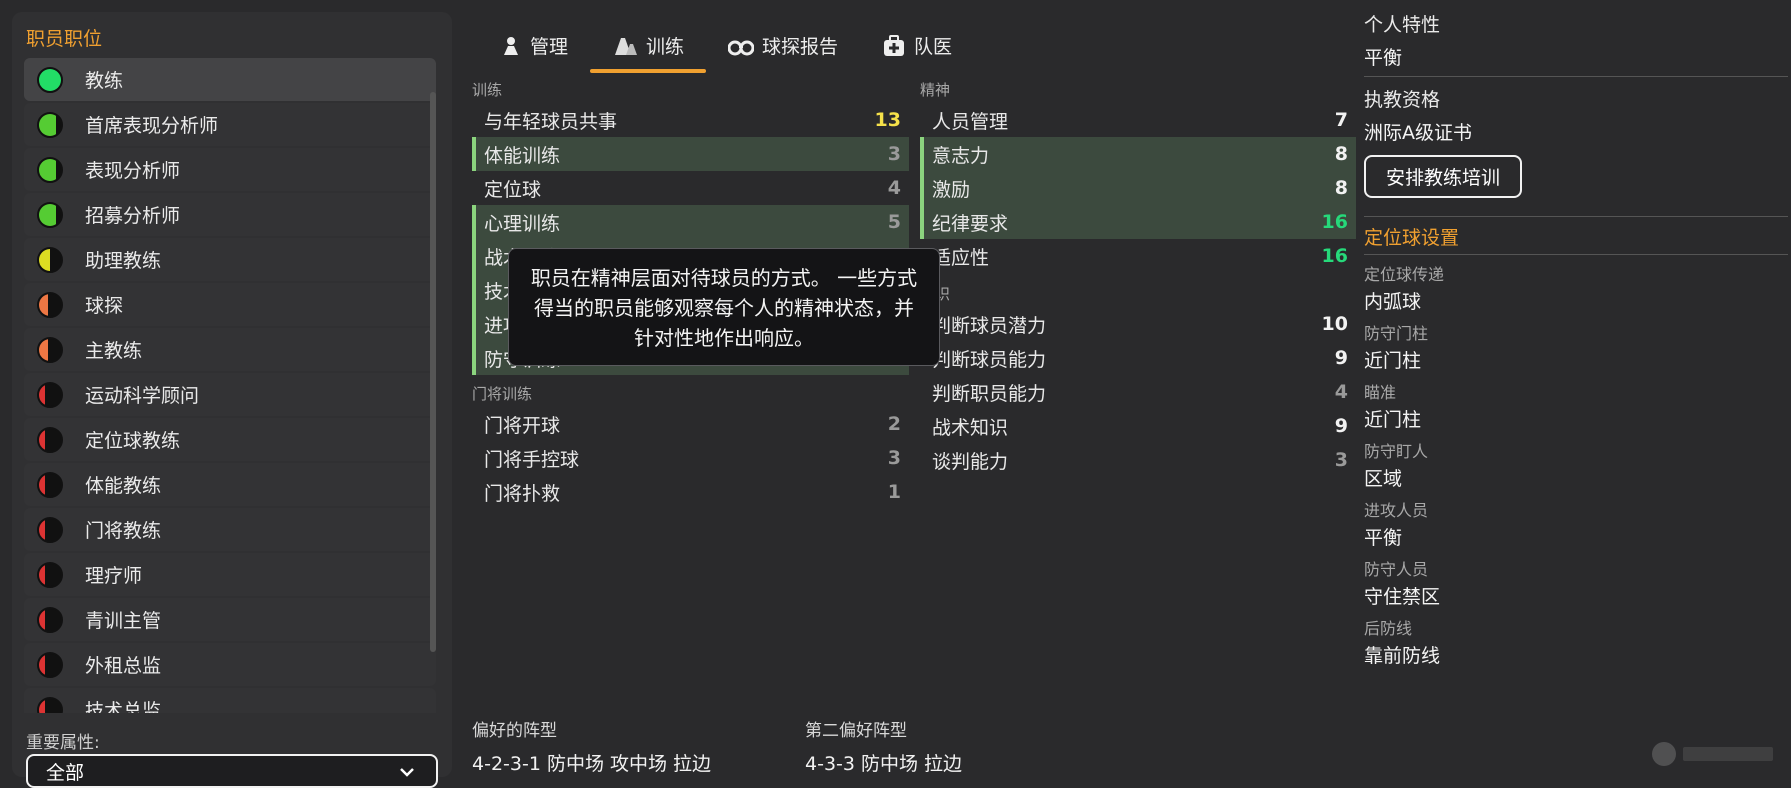 Image resolution: width=1791 pixels, height=788 pixels. Describe the element at coordinates (1341, 426) in the screenshot. I see `attribute-value: 9` at that location.